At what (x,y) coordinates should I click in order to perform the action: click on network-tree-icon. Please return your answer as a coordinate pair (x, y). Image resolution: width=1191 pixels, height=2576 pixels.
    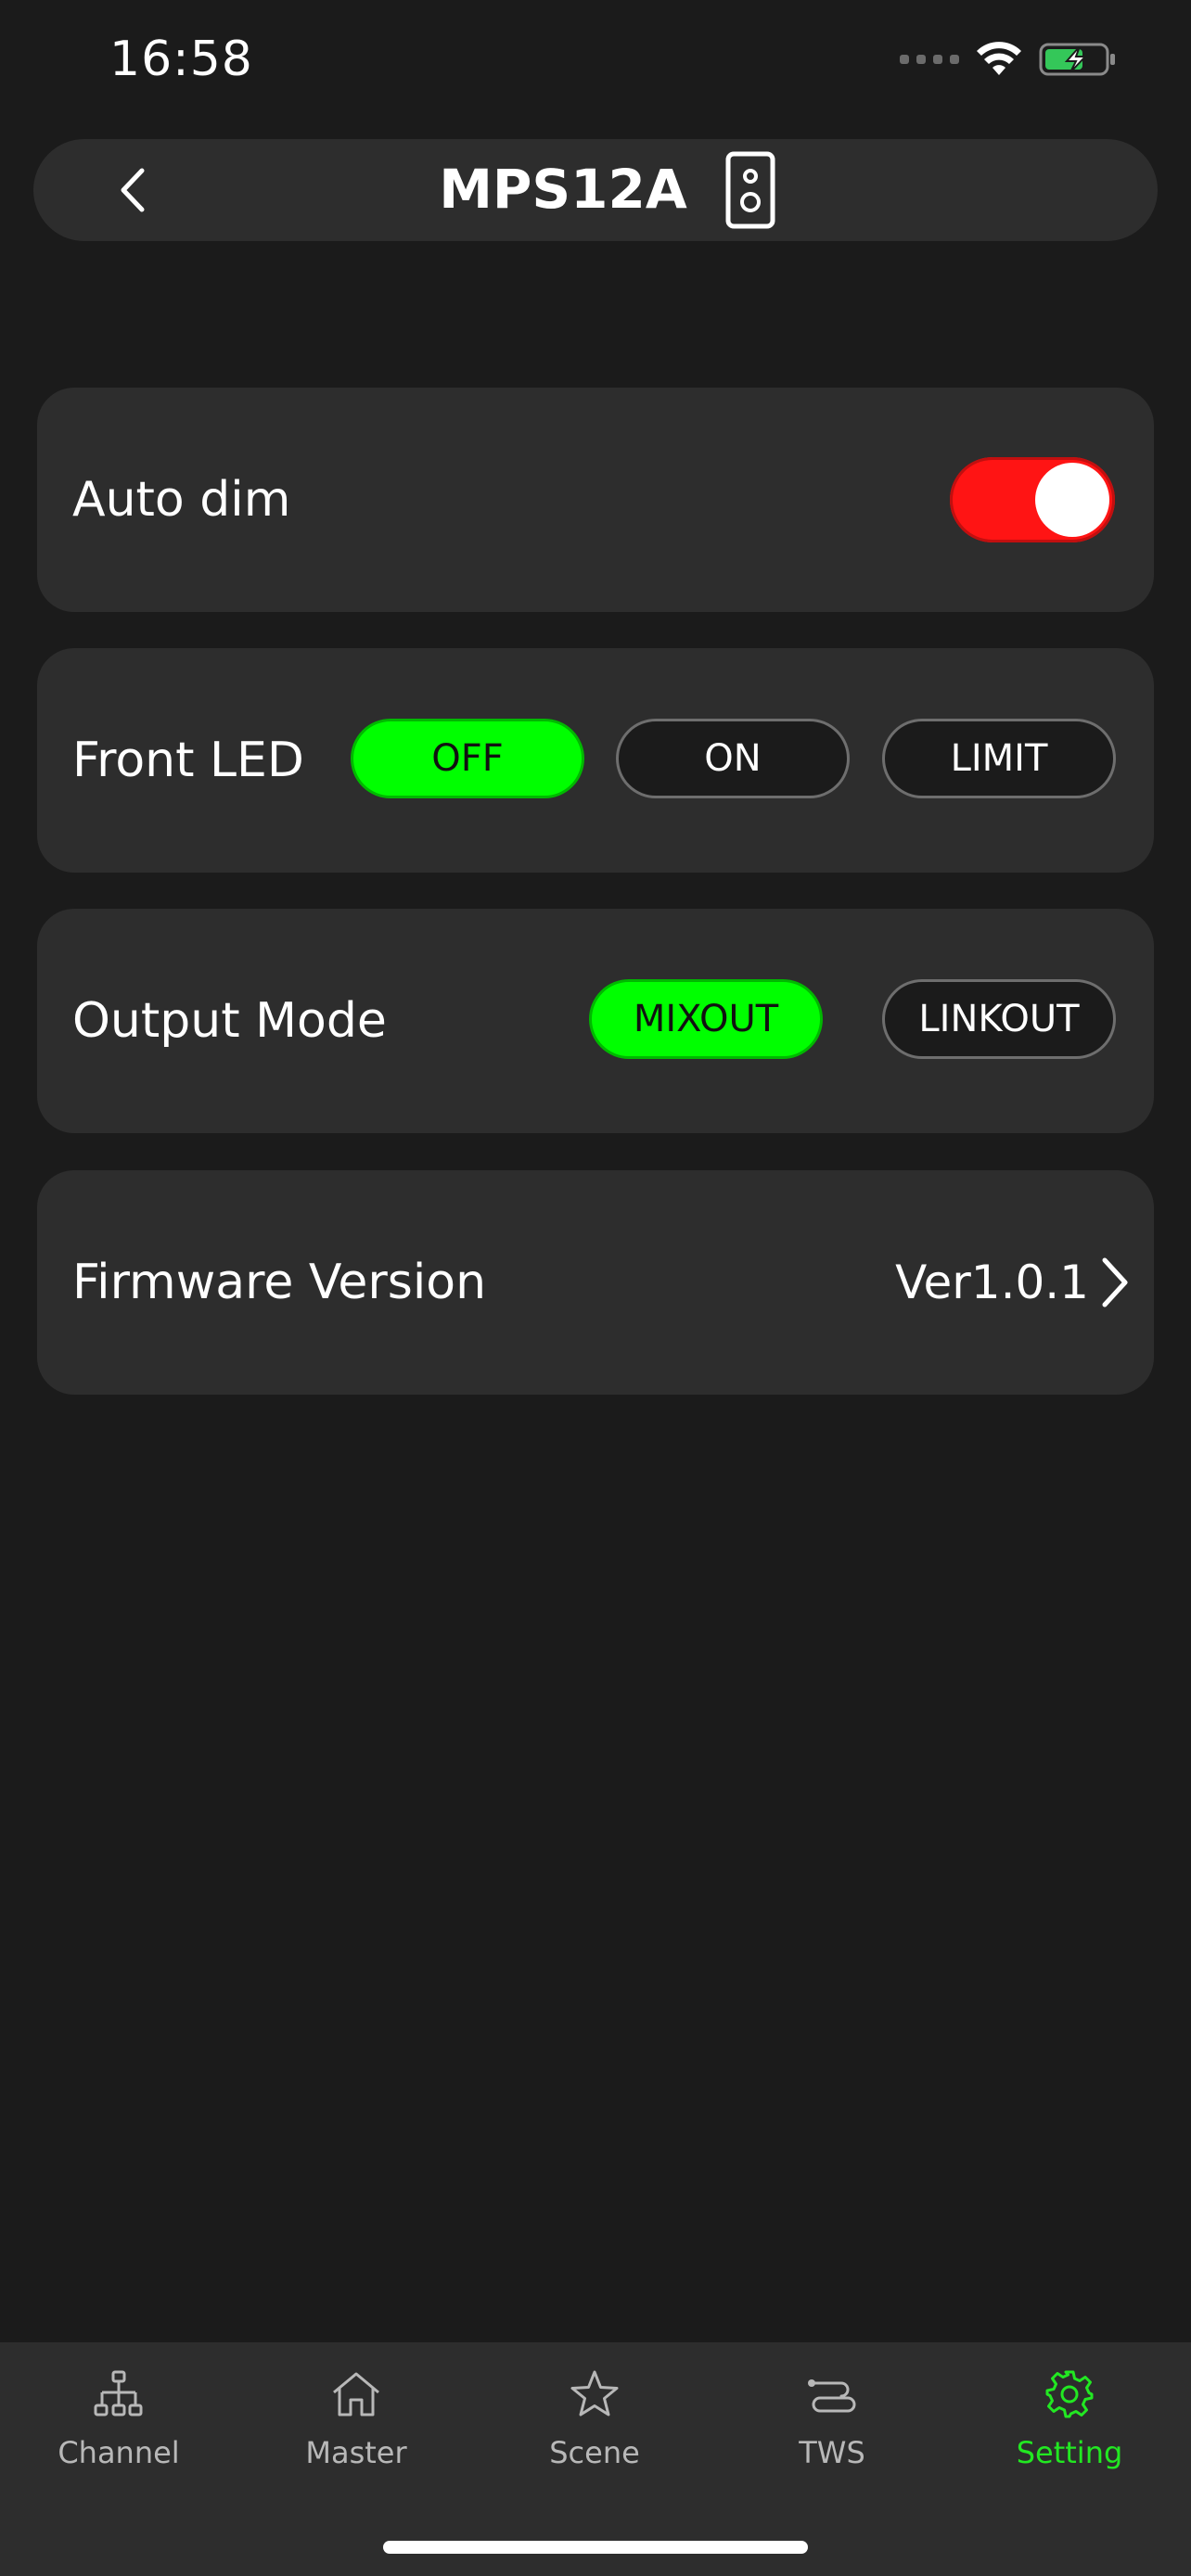
    Looking at the image, I should click on (119, 2394).